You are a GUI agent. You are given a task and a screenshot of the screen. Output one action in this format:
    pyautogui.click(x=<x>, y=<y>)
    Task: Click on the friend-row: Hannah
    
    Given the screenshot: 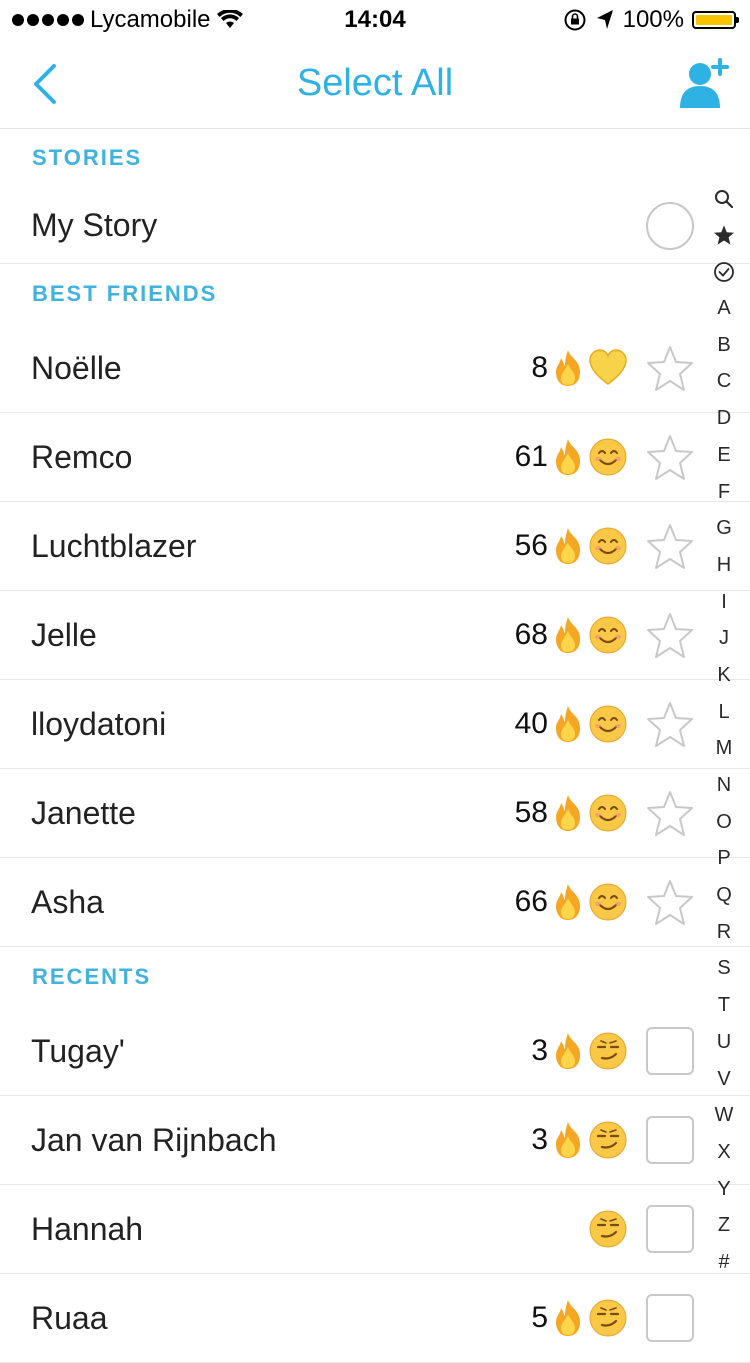 What is the action you would take?
    pyautogui.click(x=375, y=1229)
    